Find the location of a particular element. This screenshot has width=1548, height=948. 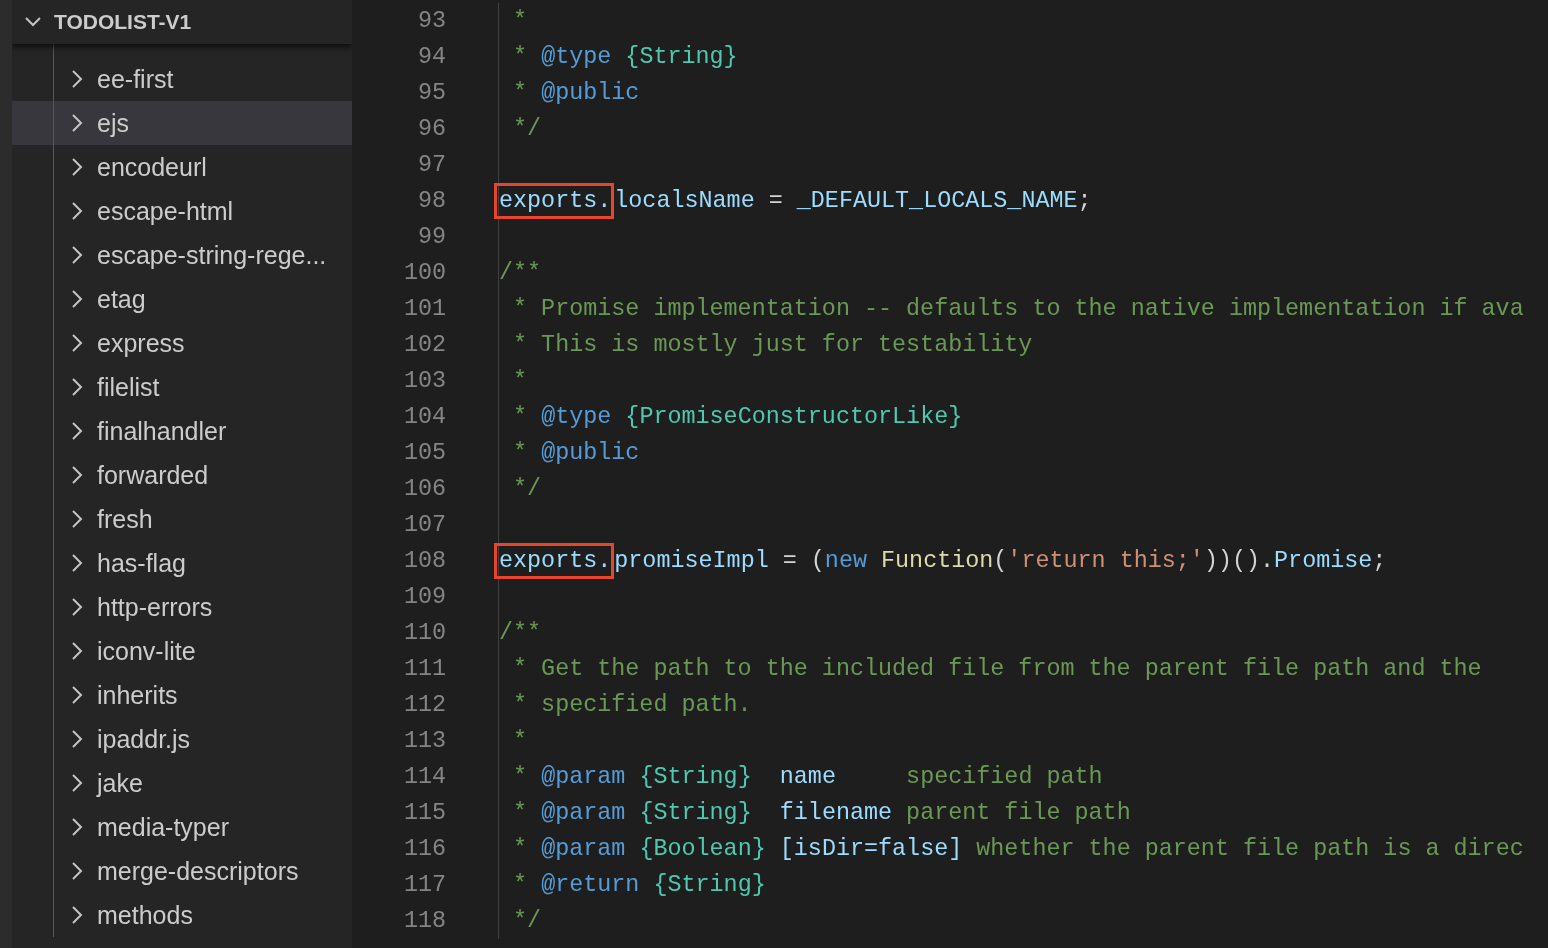

string-literal: 'return this;' is located at coordinates (1105, 561).